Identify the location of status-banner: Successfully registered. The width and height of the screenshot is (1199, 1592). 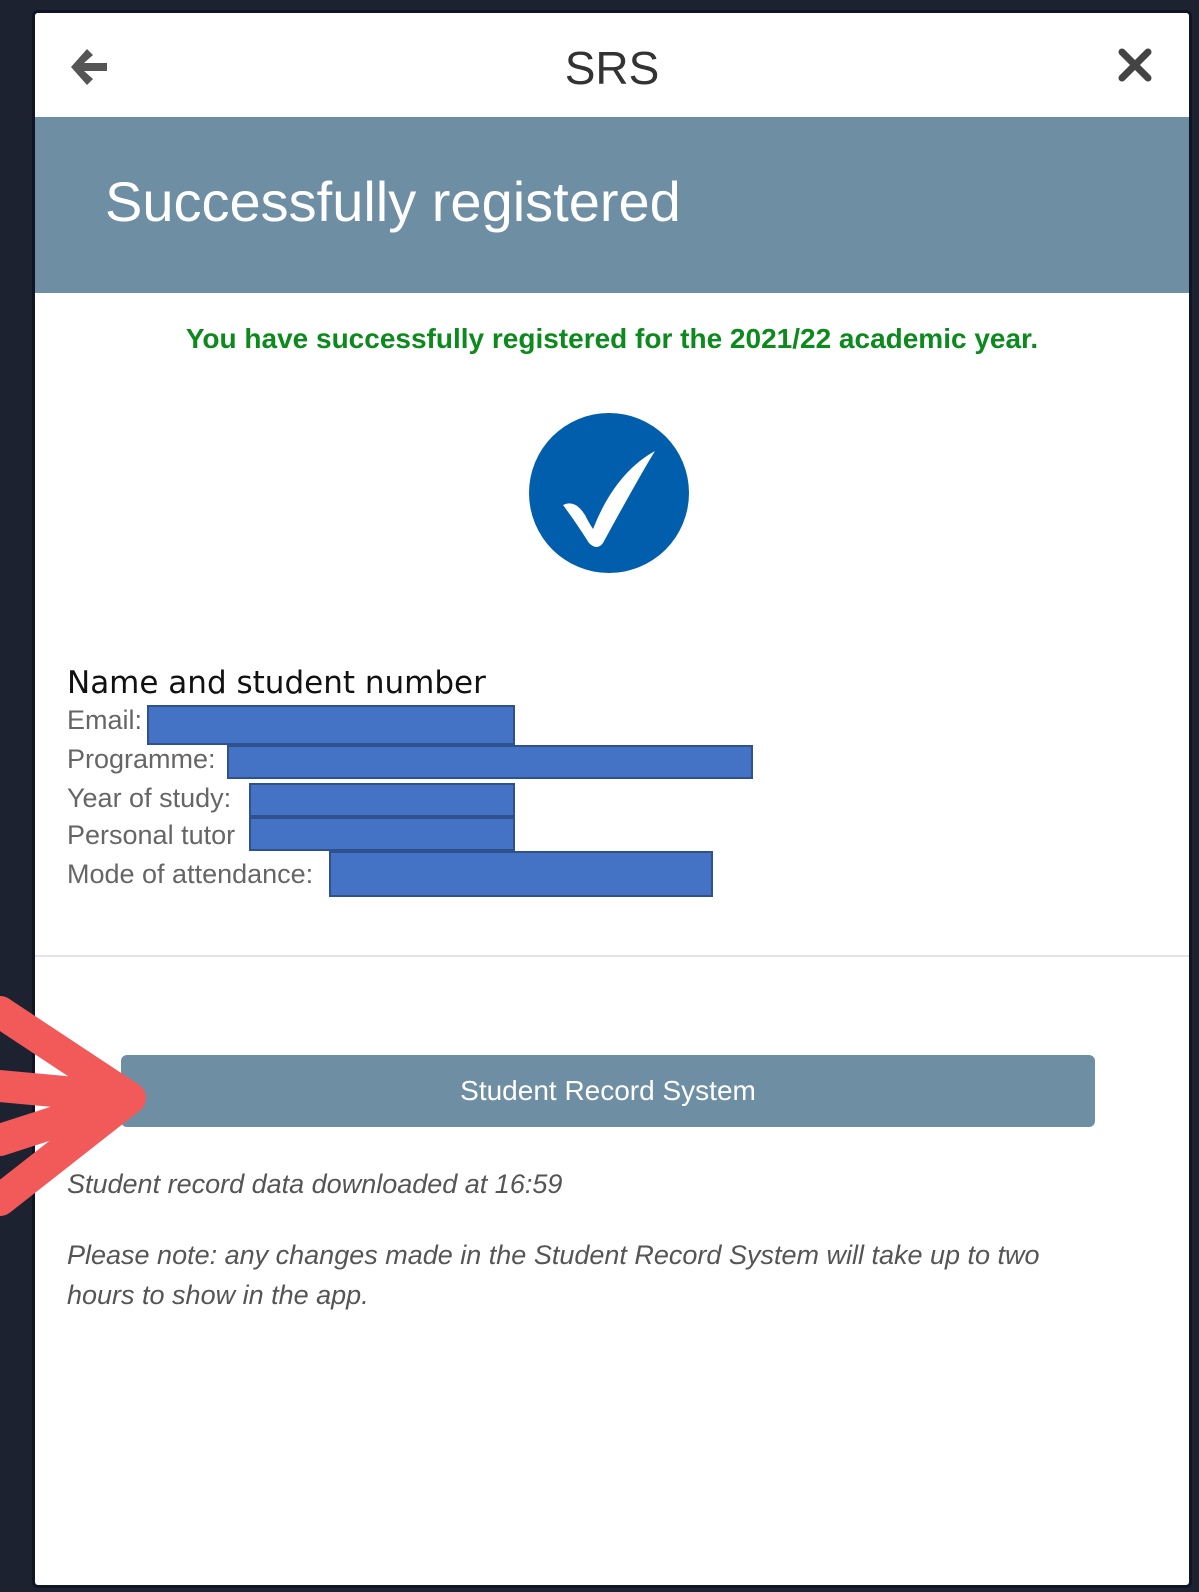
(612, 205).